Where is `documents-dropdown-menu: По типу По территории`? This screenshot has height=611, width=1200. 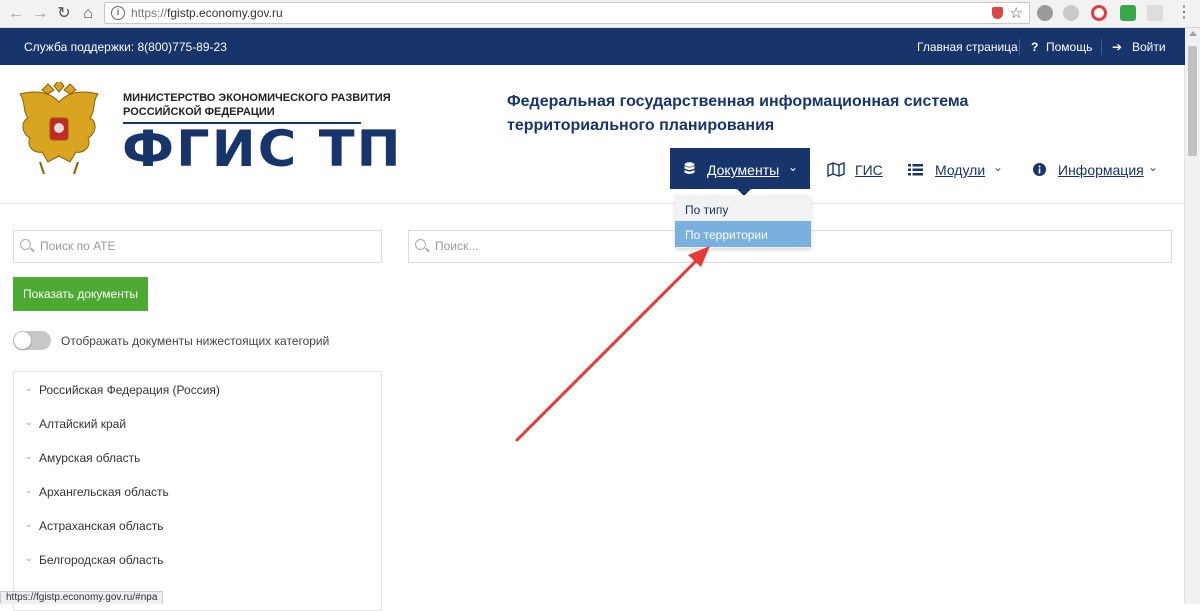
documents-dropdown-menu: По типу По территории is located at coordinates (743, 221).